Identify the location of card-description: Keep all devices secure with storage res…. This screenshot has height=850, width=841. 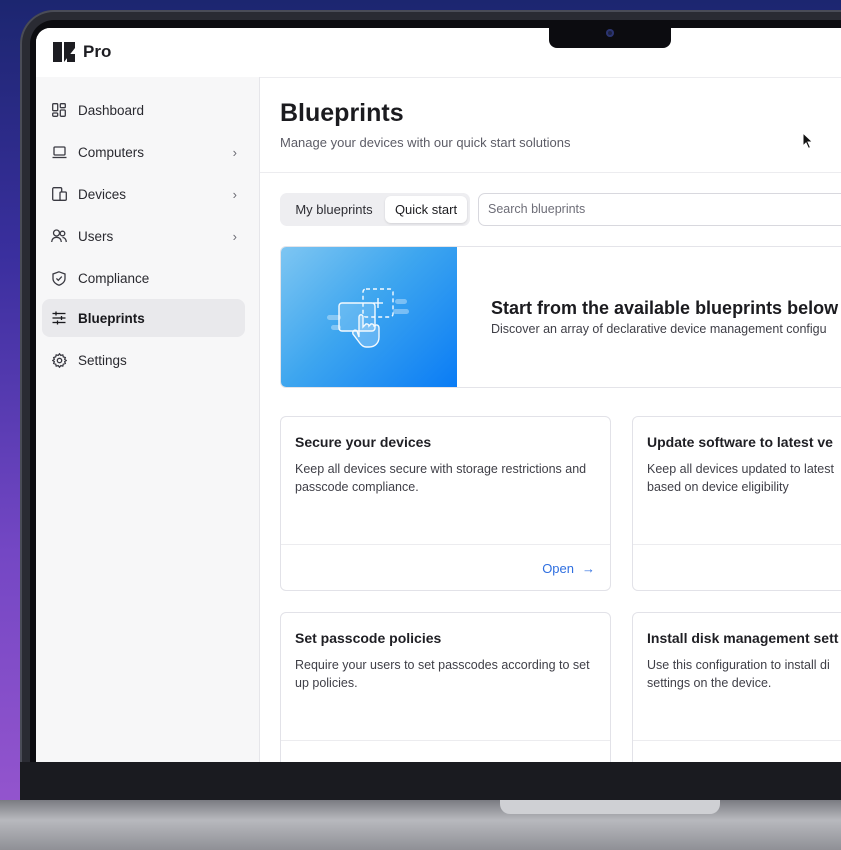
(441, 478).